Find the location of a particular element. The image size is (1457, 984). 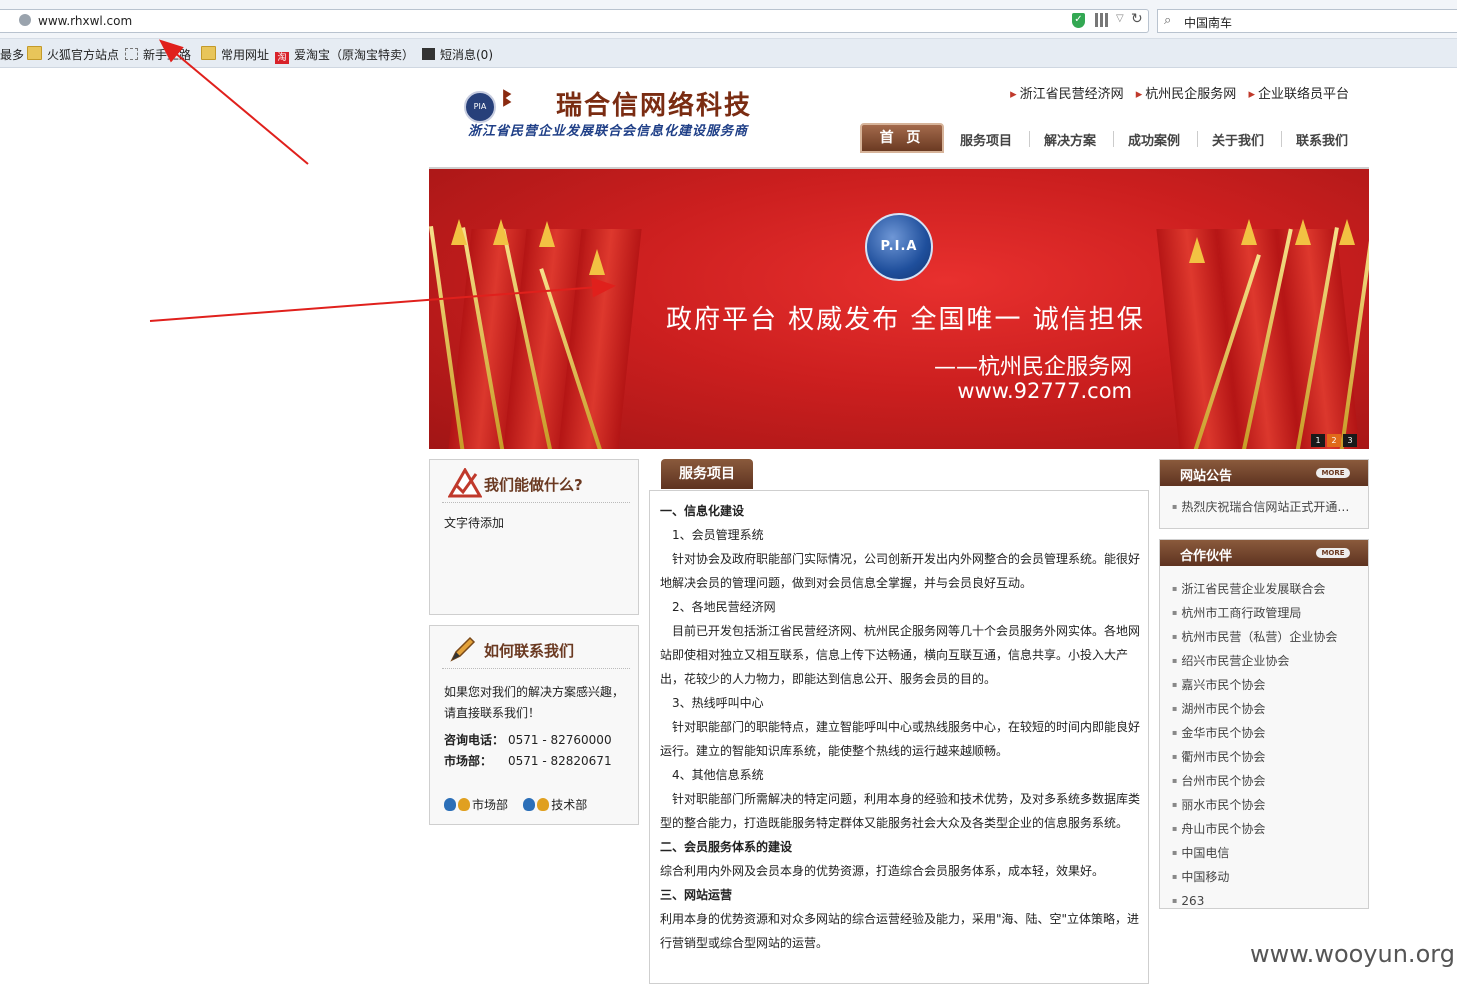

nav-about: 关于我们 is located at coordinates (1238, 139).